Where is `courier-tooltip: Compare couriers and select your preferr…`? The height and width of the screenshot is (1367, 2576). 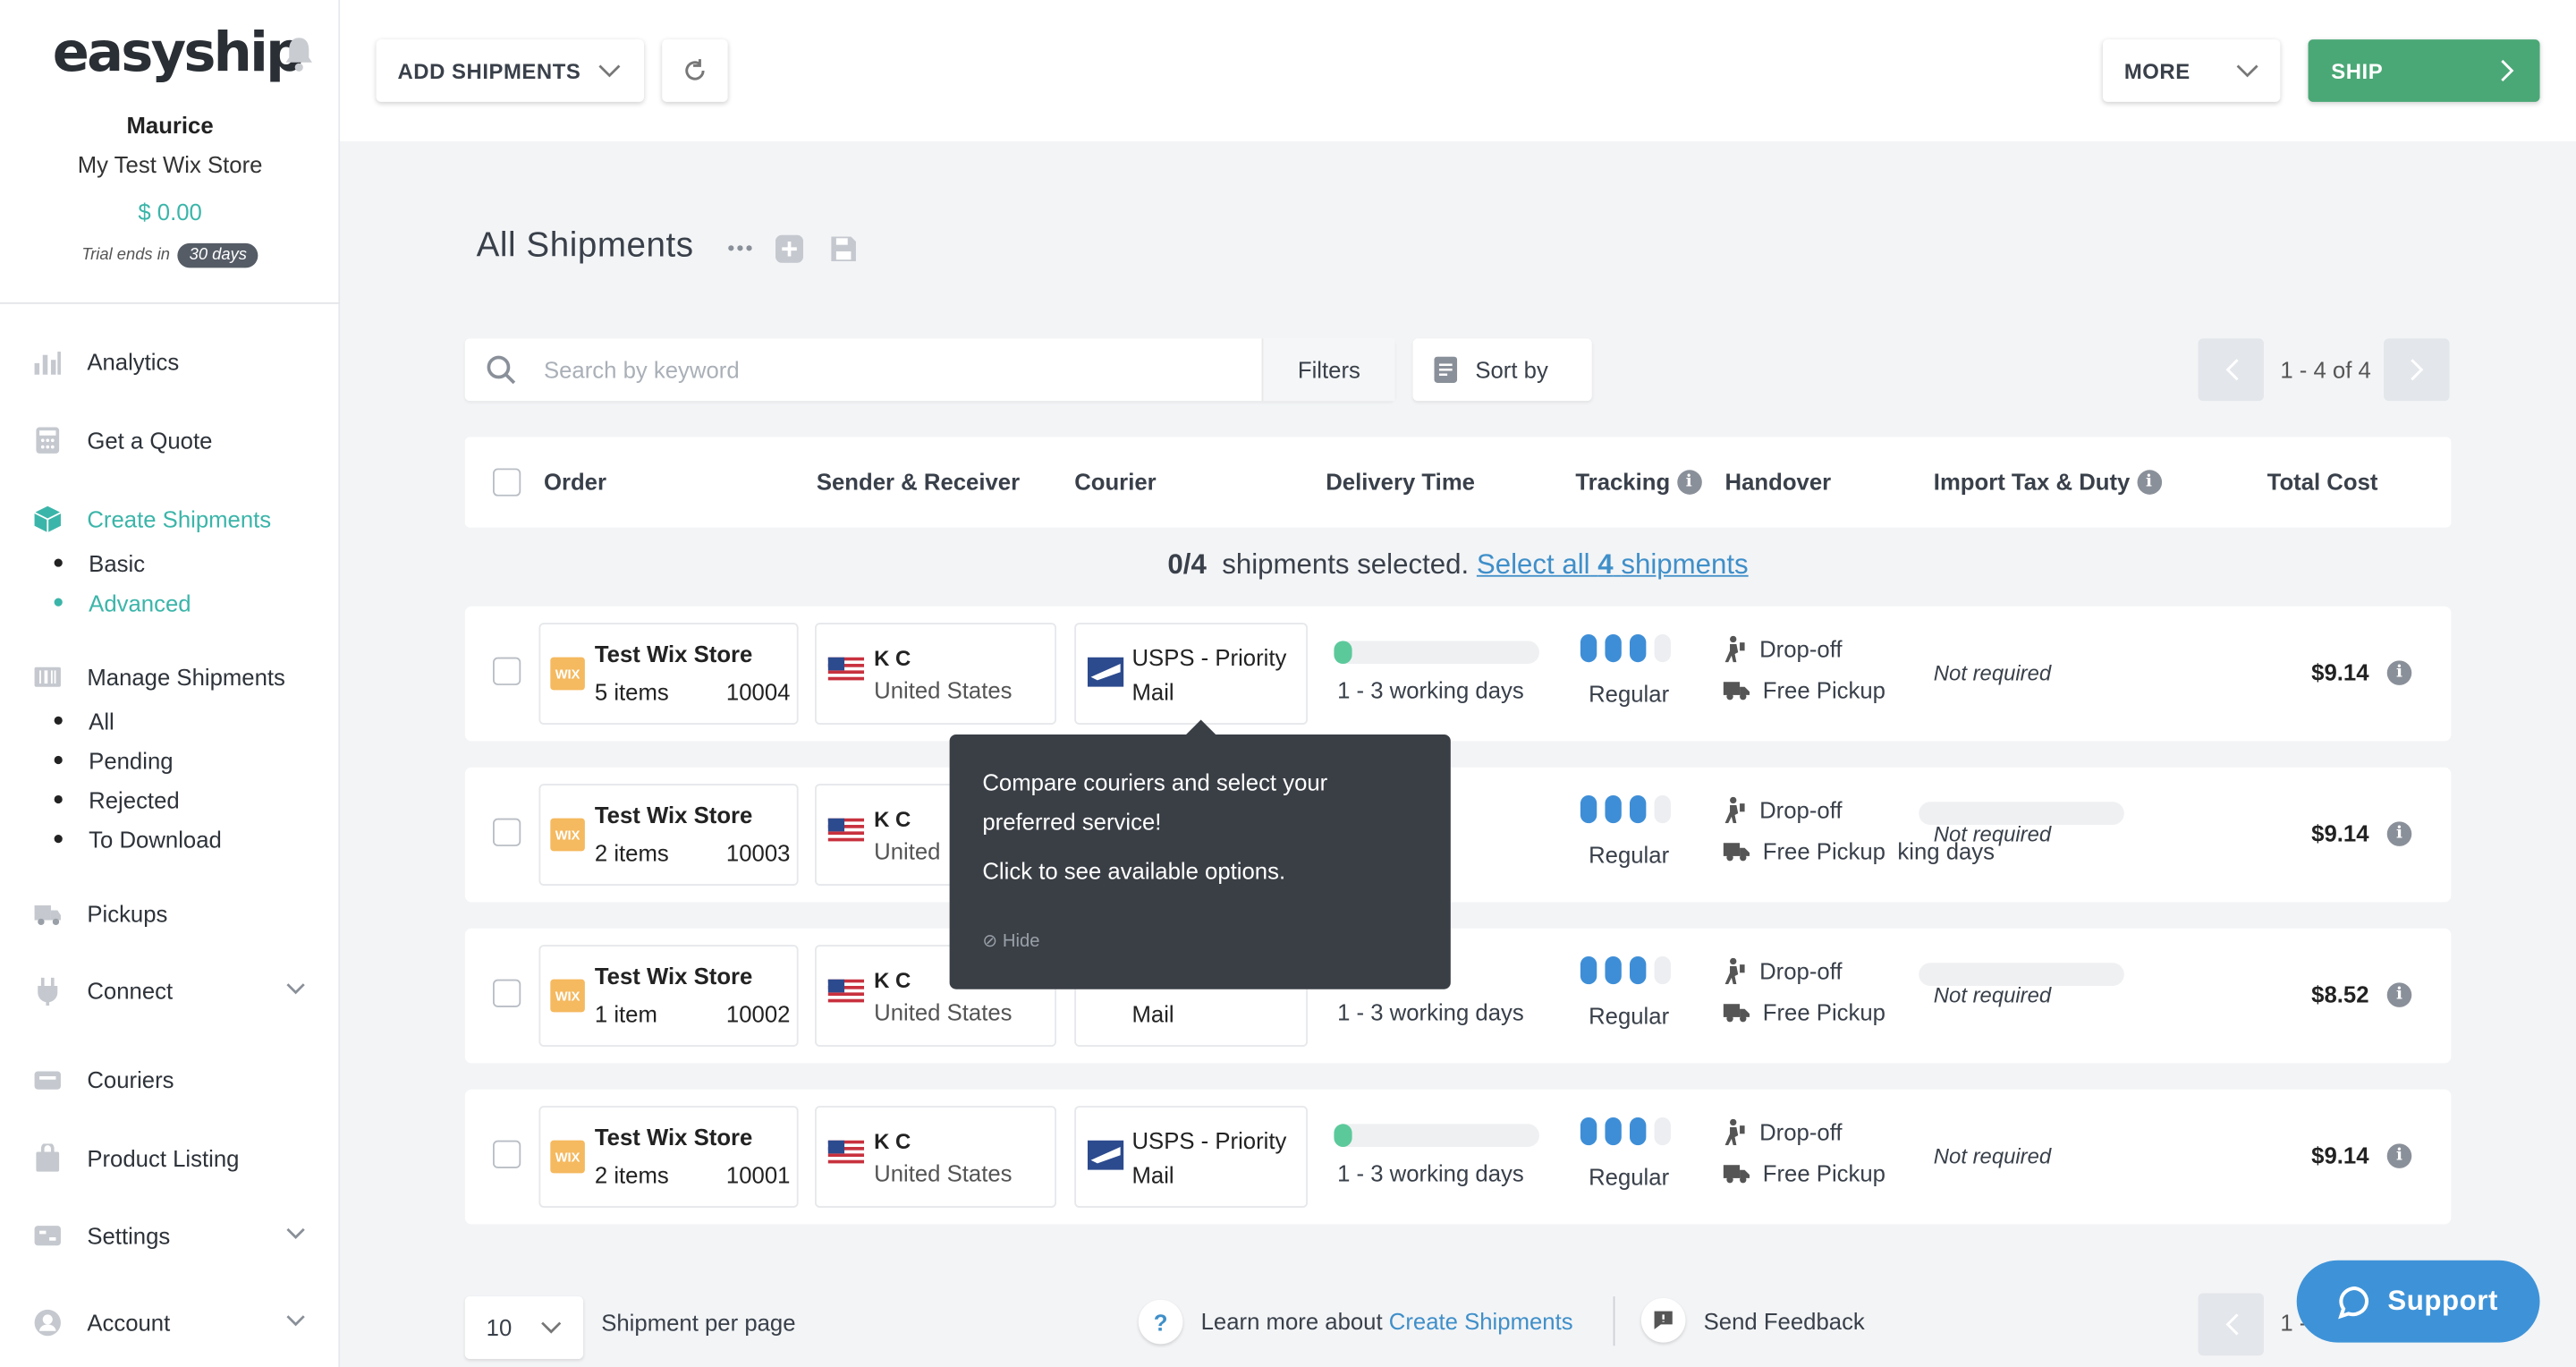
courier-tooltip: Compare couriers and select your preferr… is located at coordinates (1200, 854).